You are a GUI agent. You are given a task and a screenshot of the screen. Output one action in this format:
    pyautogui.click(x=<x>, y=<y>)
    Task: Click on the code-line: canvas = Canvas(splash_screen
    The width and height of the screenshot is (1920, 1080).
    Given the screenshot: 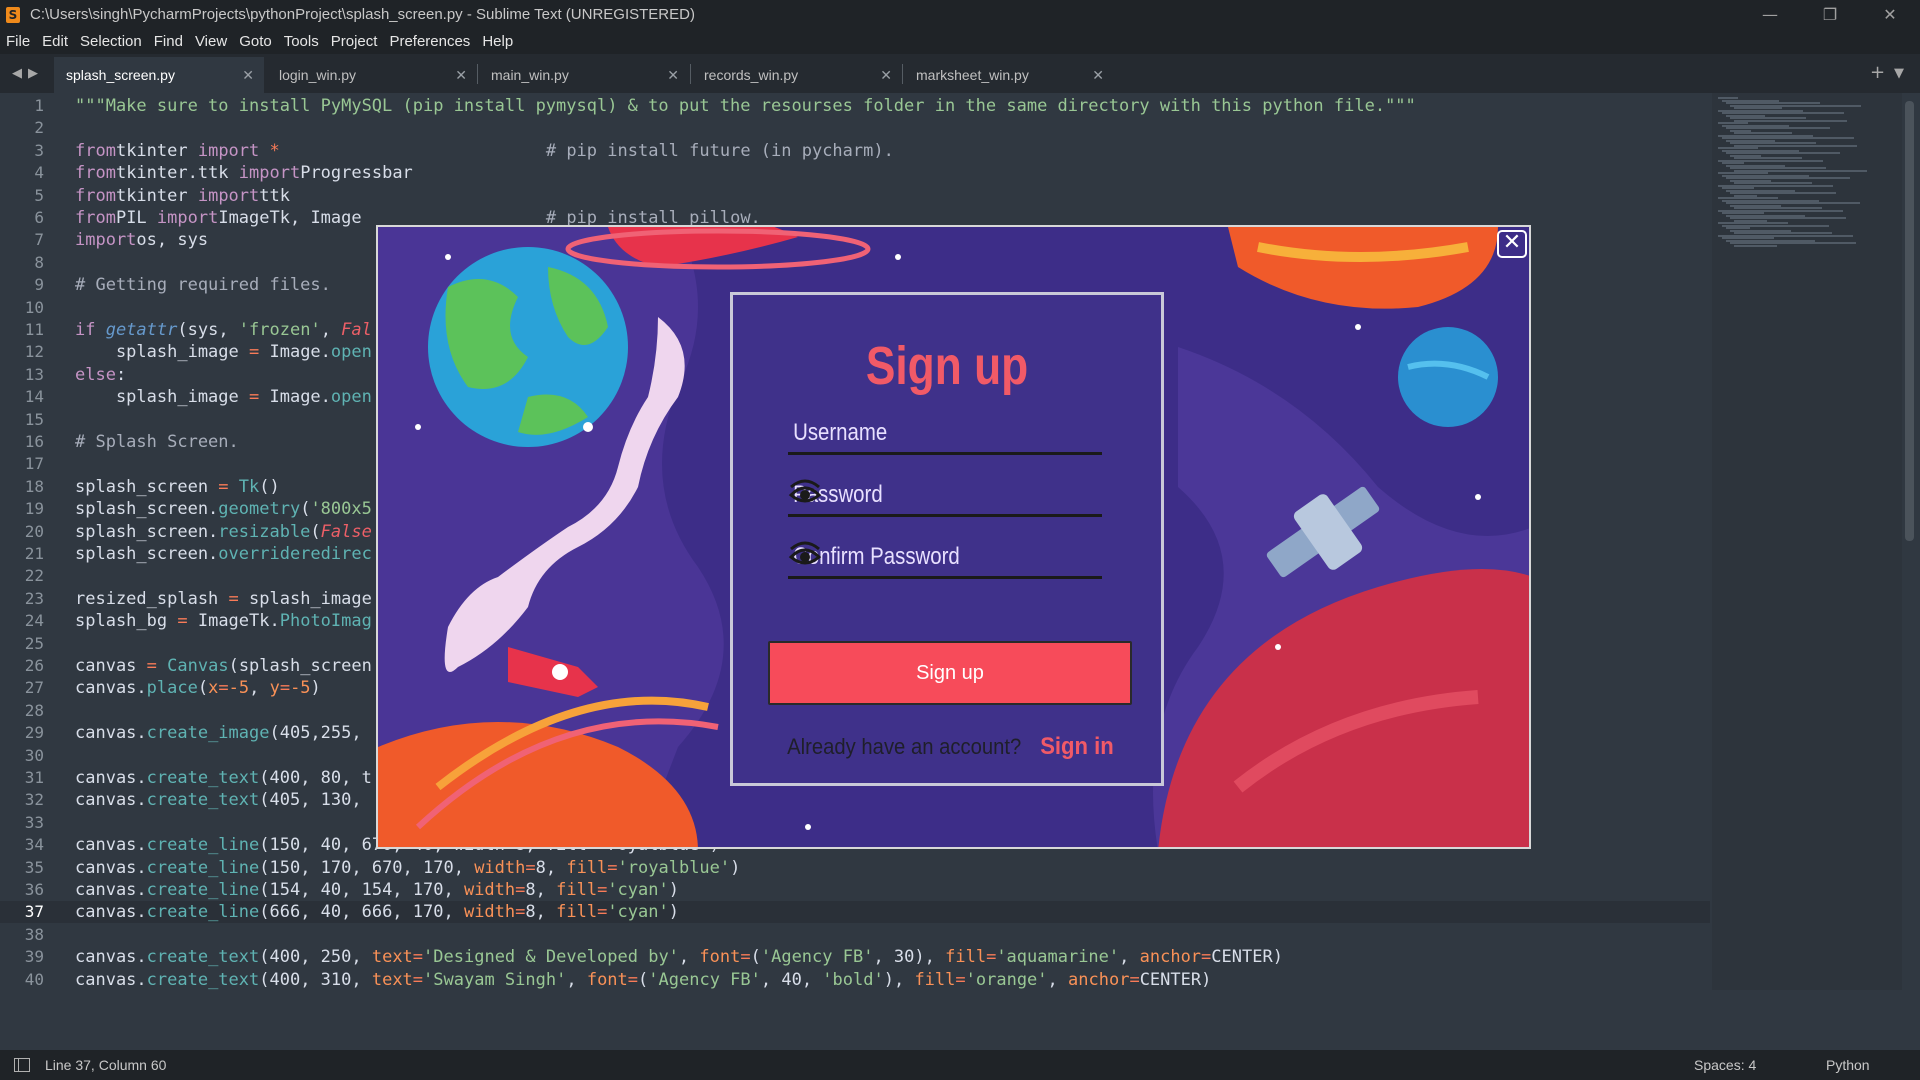 What is the action you would take?
    pyautogui.click(x=223, y=666)
    